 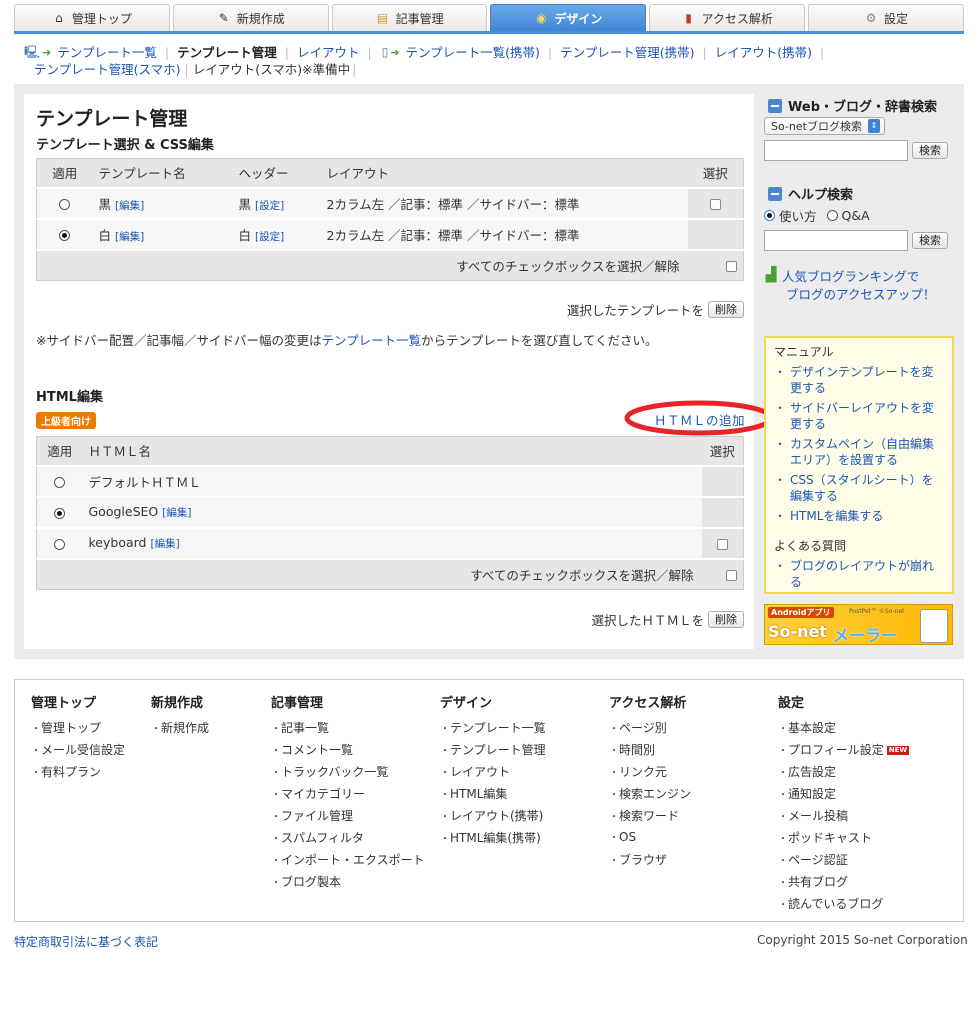 I want to click on radio-how-to, so click(x=769, y=215).